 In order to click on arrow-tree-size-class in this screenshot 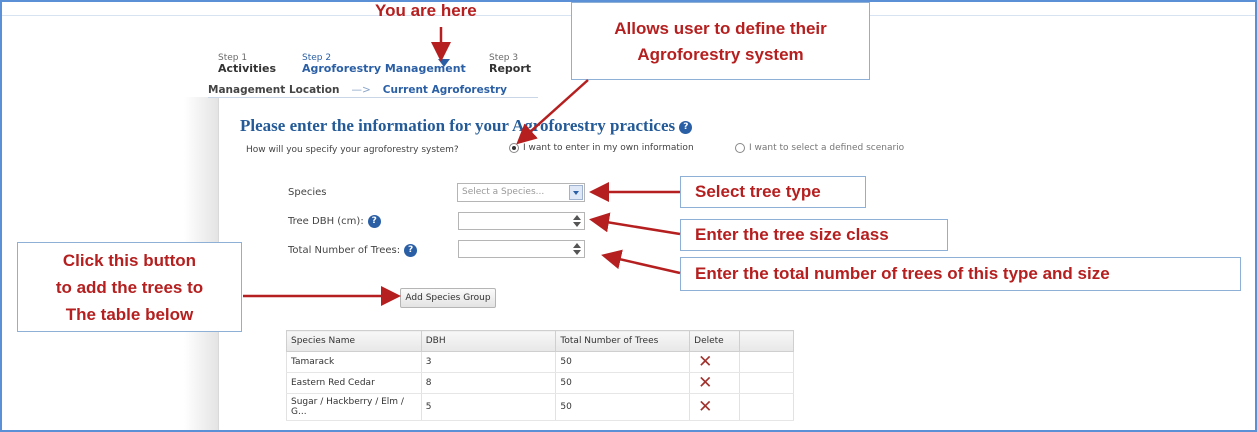, I will do `click(635, 224)`.